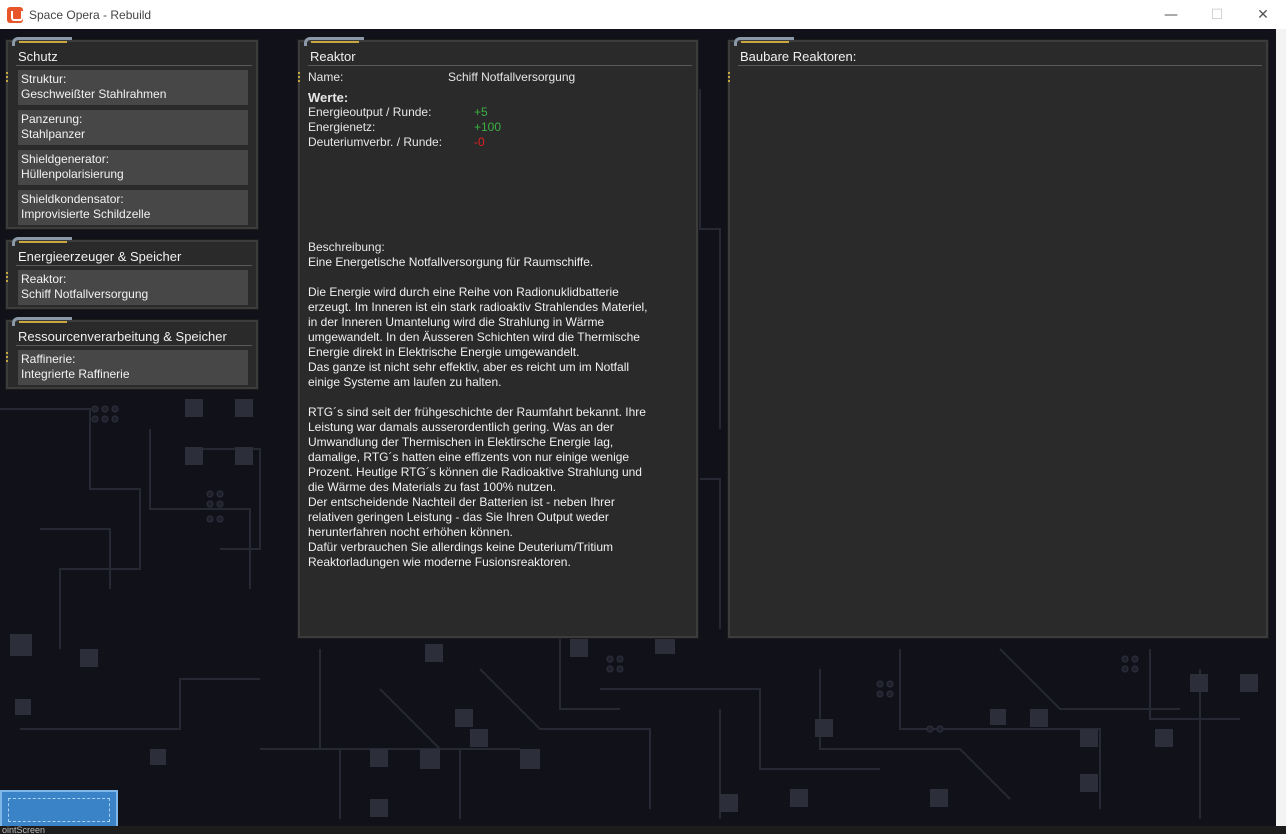  Describe the element at coordinates (86, 214) in the screenshot. I see `slot-value: Improvisierte Schildzelle` at that location.